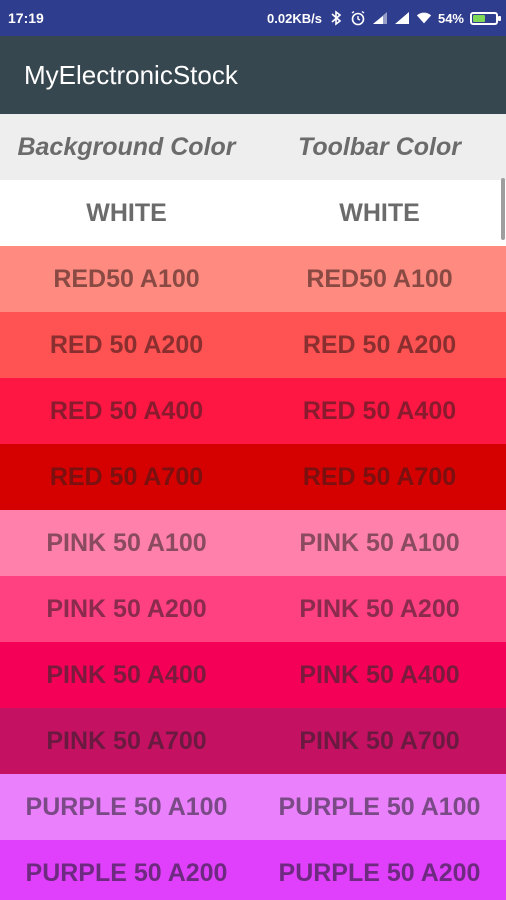 The height and width of the screenshot is (900, 506). I want to click on network-speed: 0.02KB/s, so click(294, 18).